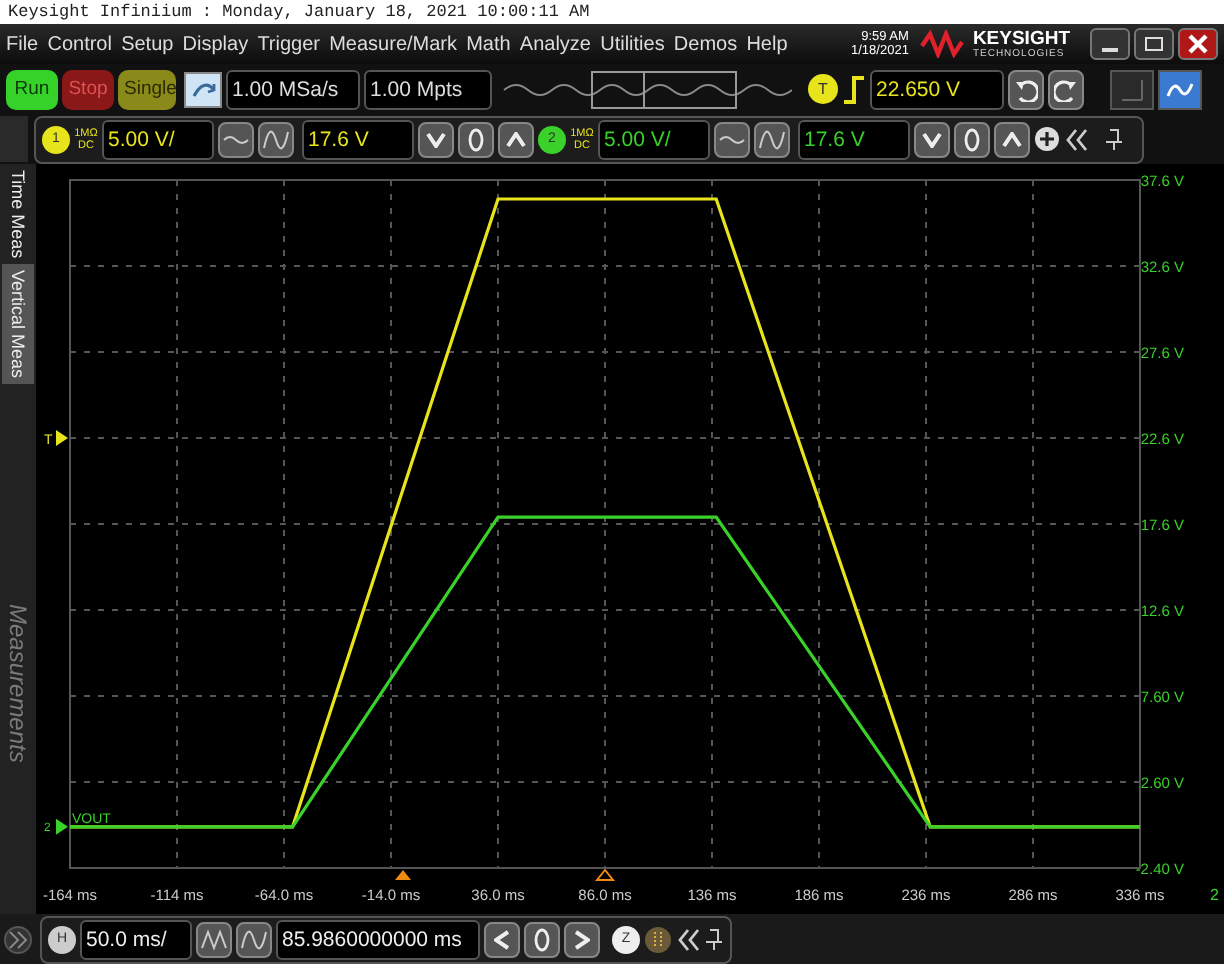 The height and width of the screenshot is (964, 1224). I want to click on trigger-badge: T, so click(823, 89).